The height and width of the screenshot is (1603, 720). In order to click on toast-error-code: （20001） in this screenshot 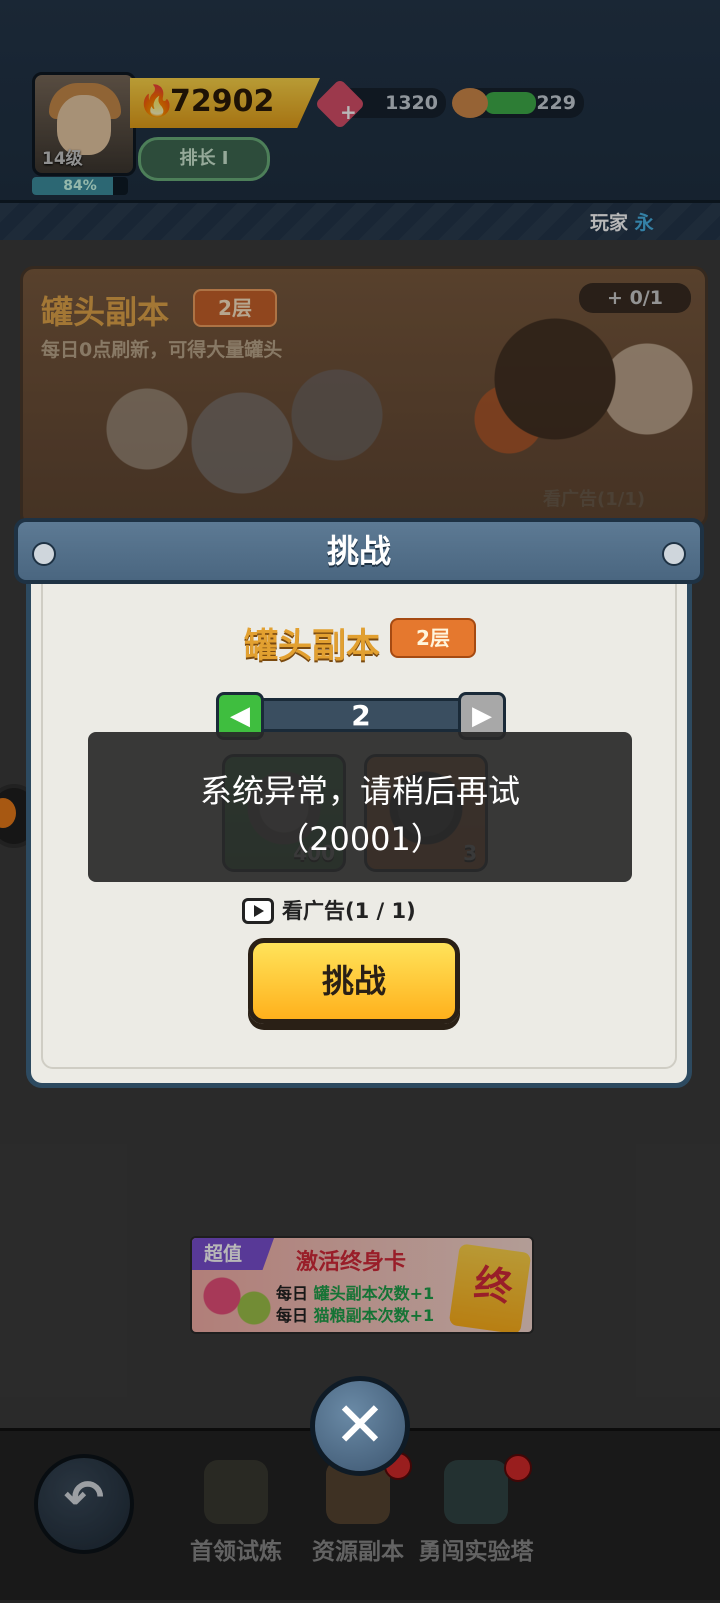, I will do `click(360, 839)`.